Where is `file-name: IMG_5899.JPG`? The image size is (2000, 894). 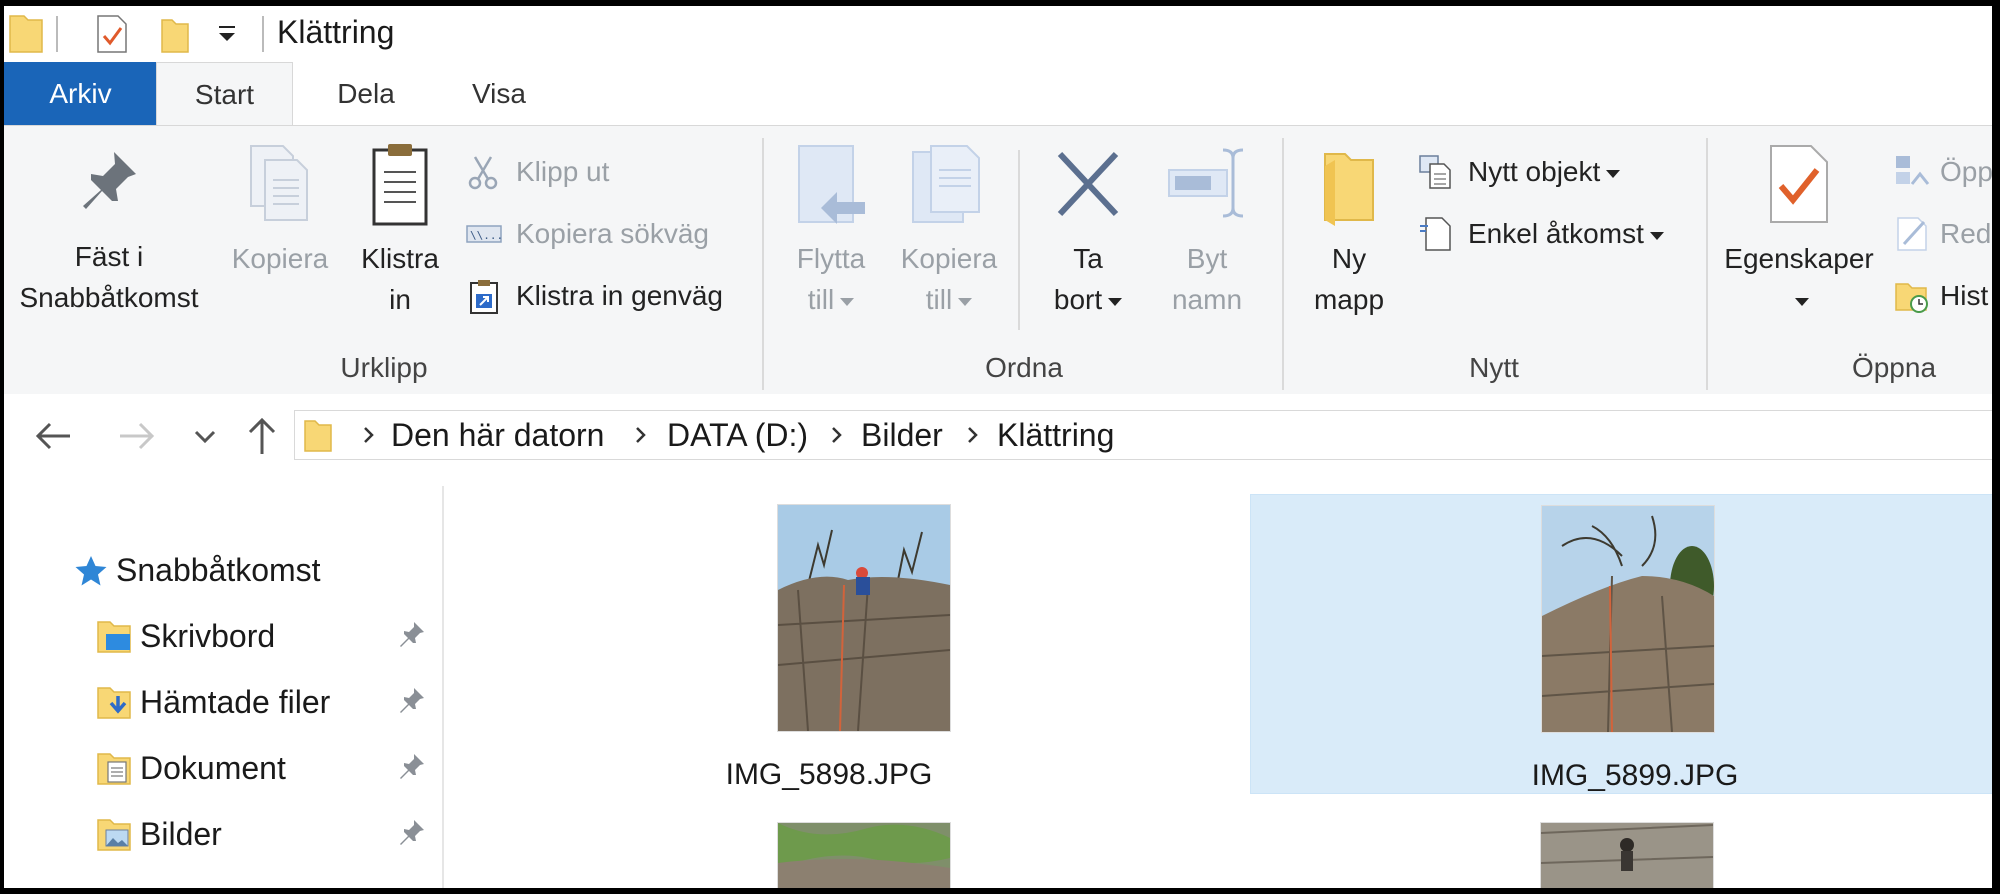 file-name: IMG_5899.JPG is located at coordinates (1635, 775).